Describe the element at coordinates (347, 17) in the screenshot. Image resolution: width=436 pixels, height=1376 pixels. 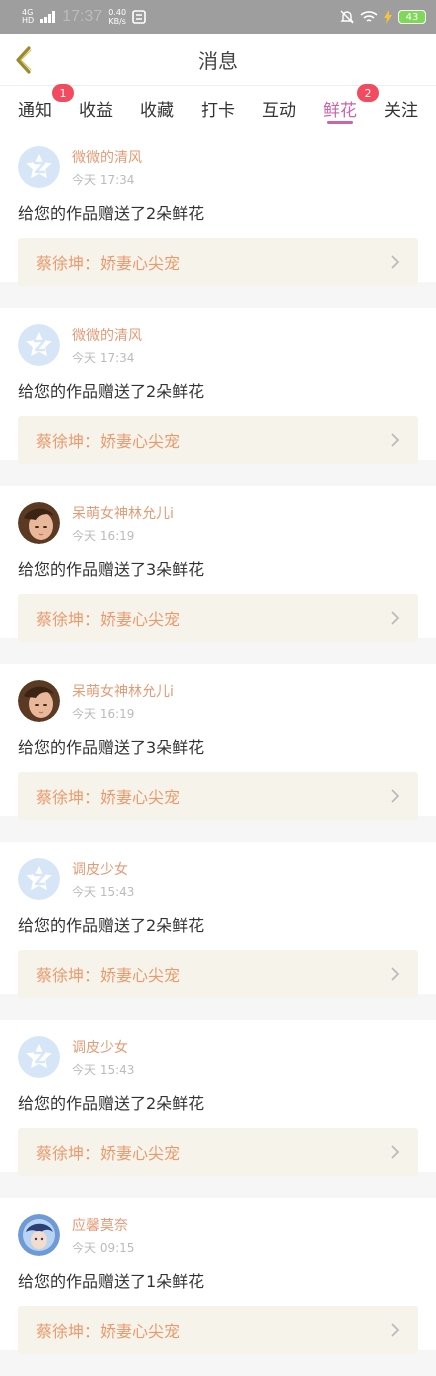
I see `mute-icon` at that location.